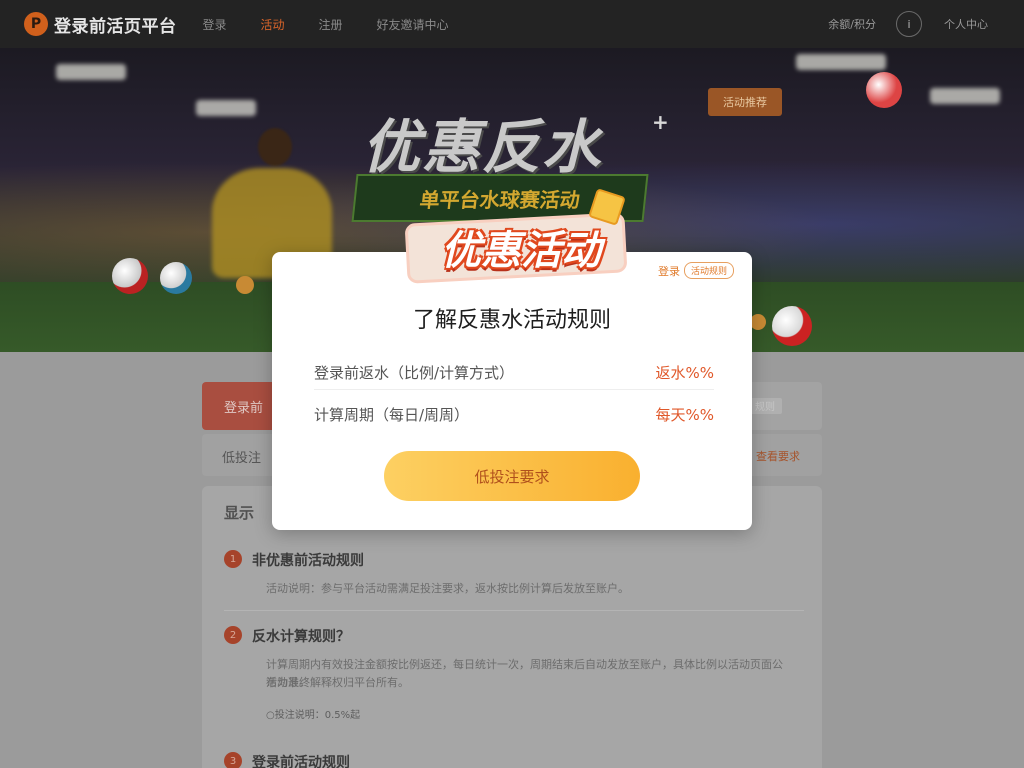  I want to click on modal-row-rebate: 登录前返水（比例/计算方式） 返水%%, so click(514, 372).